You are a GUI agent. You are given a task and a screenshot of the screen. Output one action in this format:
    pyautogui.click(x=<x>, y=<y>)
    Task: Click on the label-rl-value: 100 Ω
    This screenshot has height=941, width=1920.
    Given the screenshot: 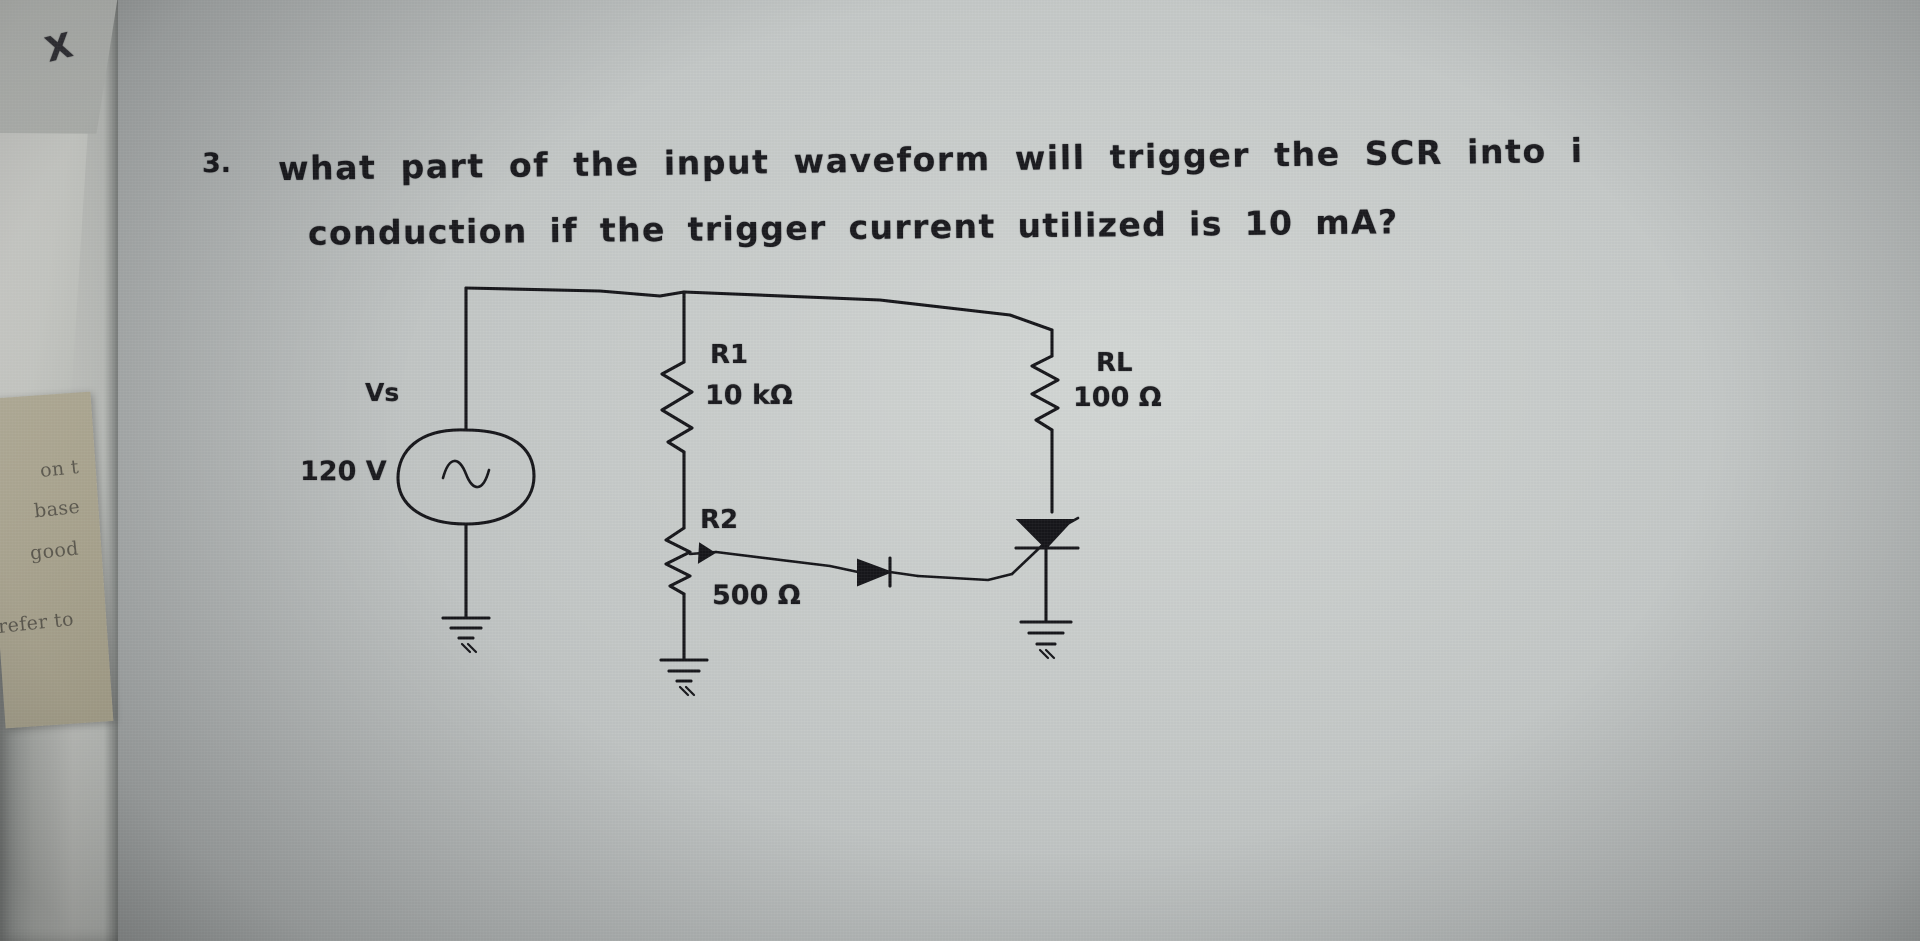 What is the action you would take?
    pyautogui.click(x=1117, y=397)
    